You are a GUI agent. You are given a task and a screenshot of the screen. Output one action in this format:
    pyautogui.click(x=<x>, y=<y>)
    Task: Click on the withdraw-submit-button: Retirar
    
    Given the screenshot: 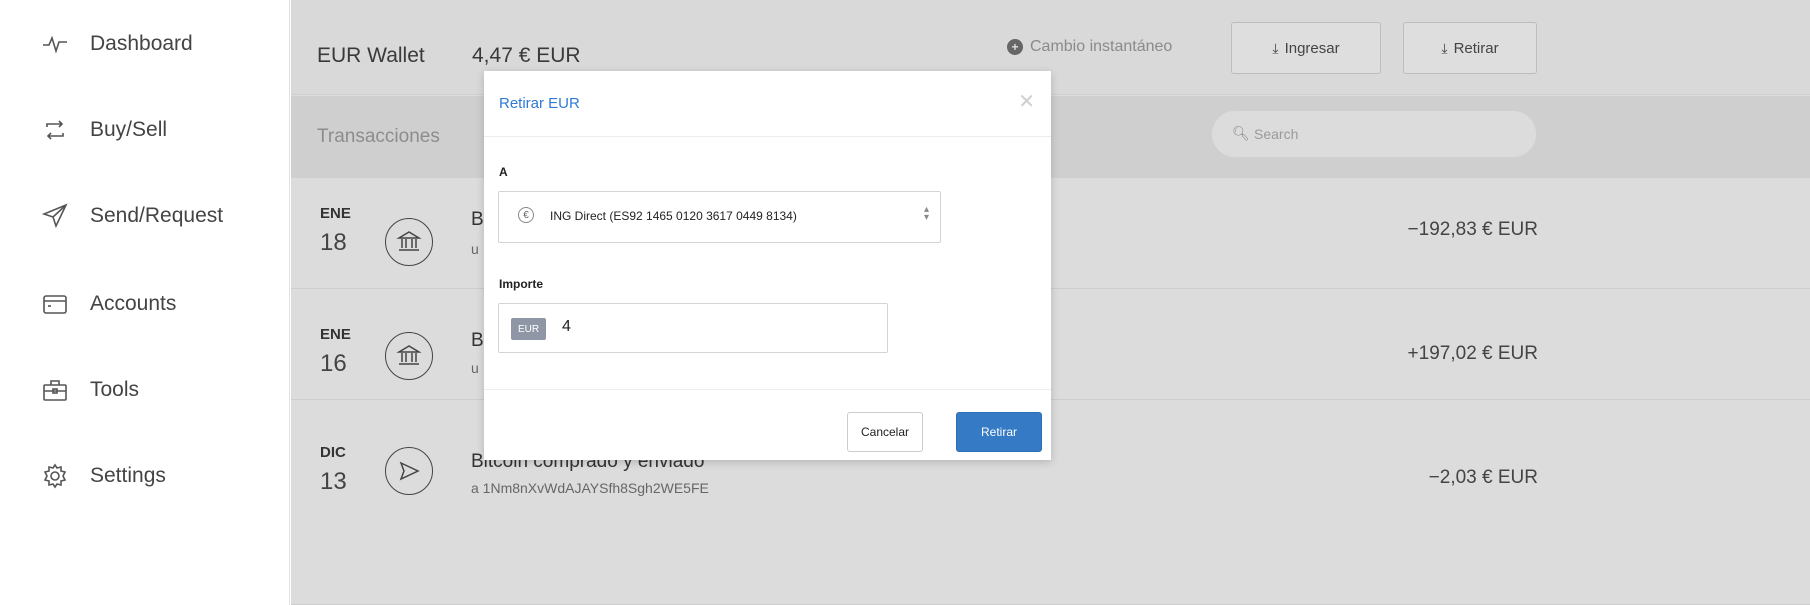 What is the action you would take?
    pyautogui.click(x=999, y=432)
    